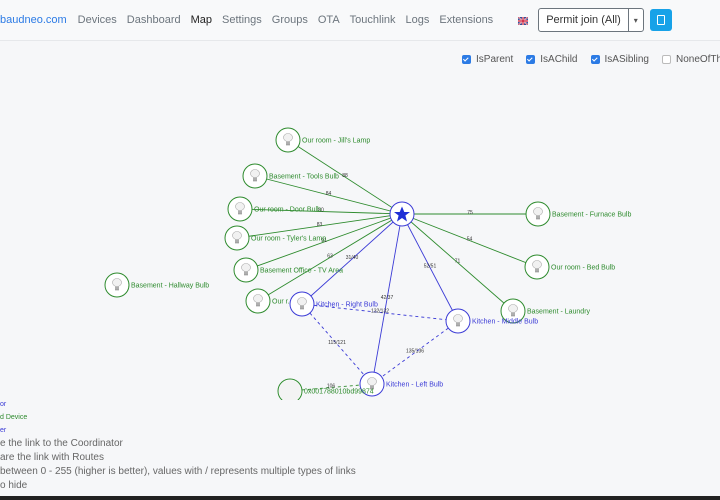 This screenshot has width=720, height=500. I want to click on link-label: 135/136, so click(415, 352).